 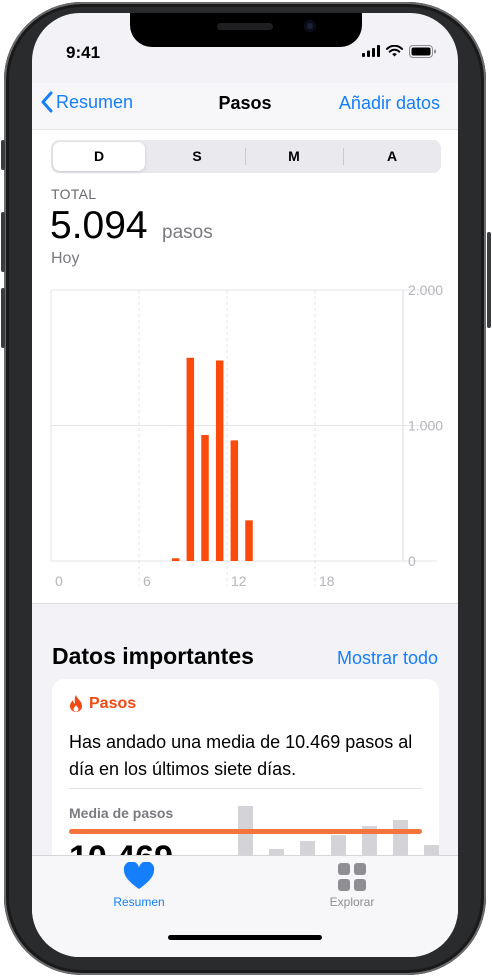 What do you see at coordinates (76, 703) in the screenshot?
I see `flame-icon` at bounding box center [76, 703].